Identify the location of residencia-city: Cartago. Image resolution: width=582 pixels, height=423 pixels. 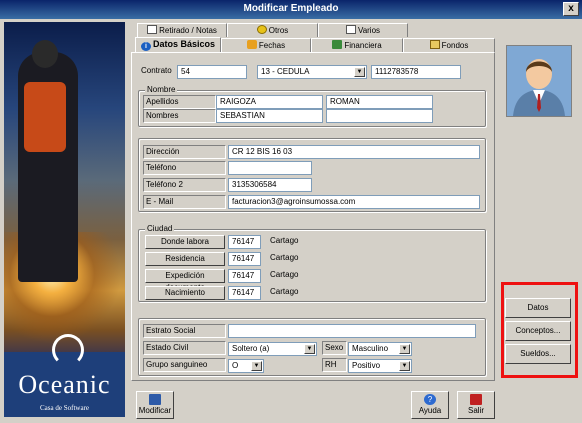
(284, 257).